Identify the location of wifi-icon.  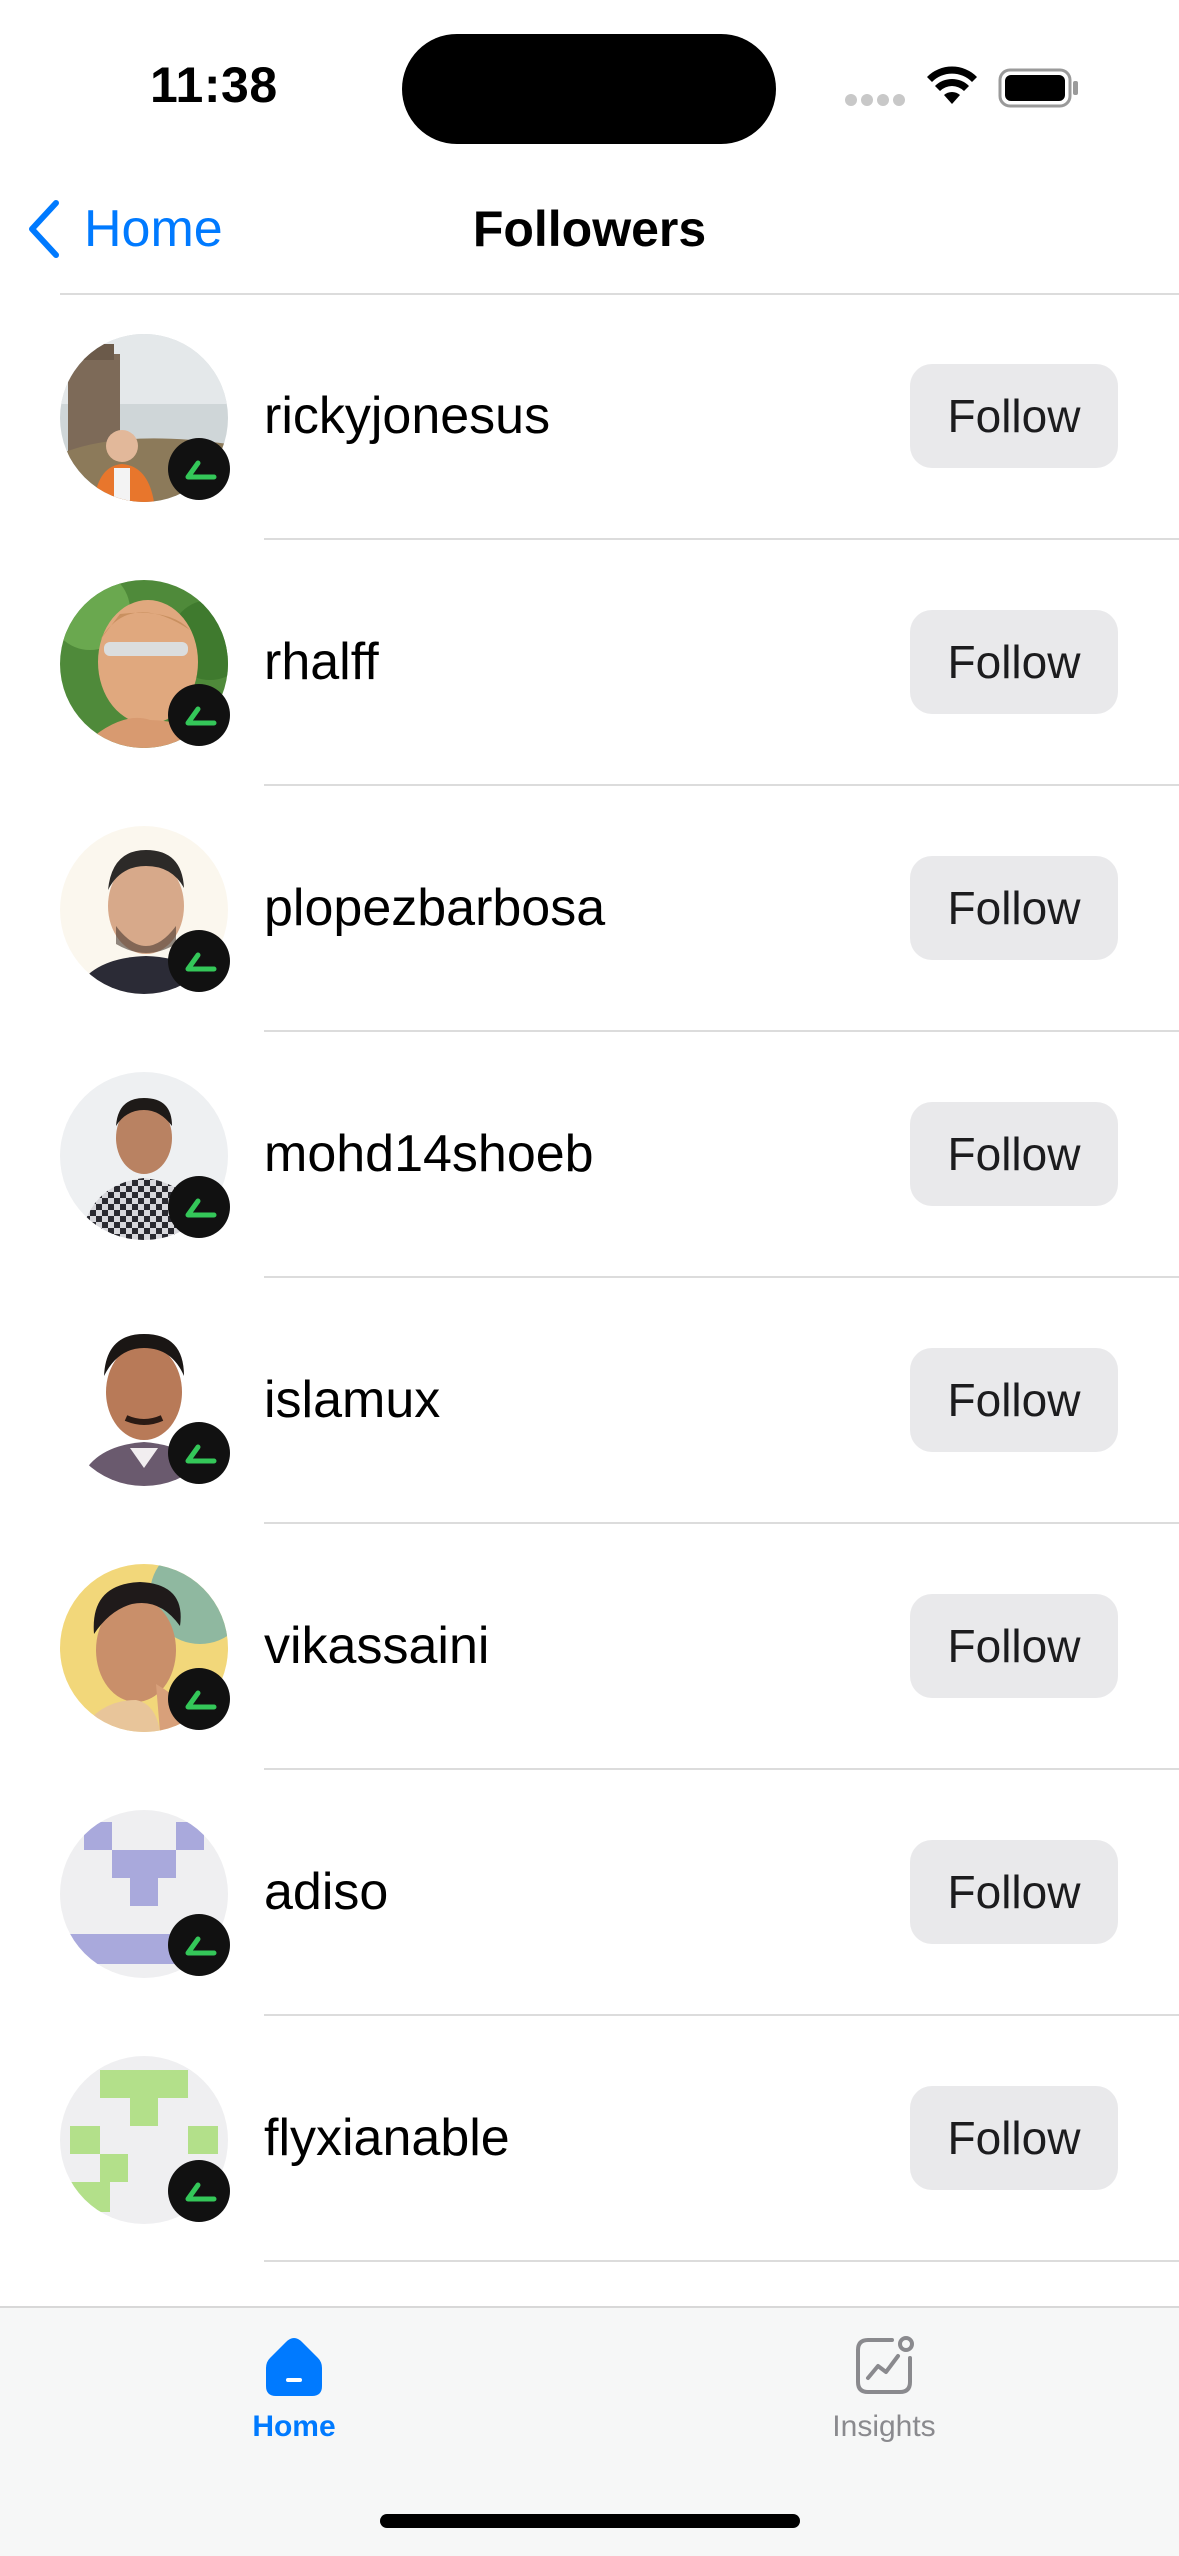
(952, 85).